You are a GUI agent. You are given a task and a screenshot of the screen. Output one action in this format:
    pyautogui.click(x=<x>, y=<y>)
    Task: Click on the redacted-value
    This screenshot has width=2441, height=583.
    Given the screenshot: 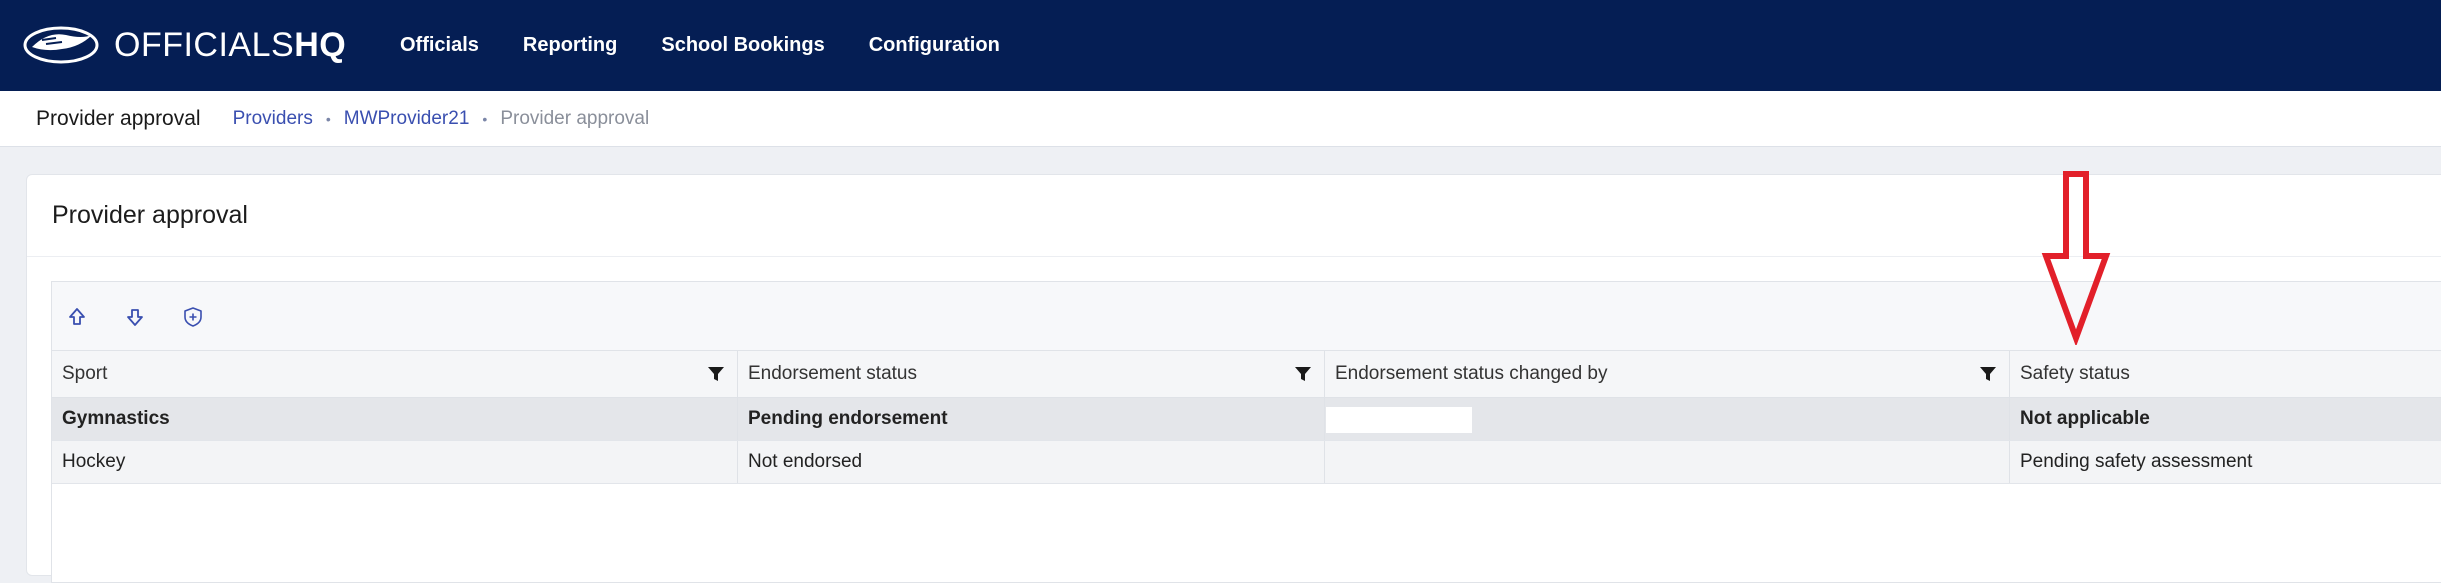 What is the action you would take?
    pyautogui.click(x=1399, y=420)
    